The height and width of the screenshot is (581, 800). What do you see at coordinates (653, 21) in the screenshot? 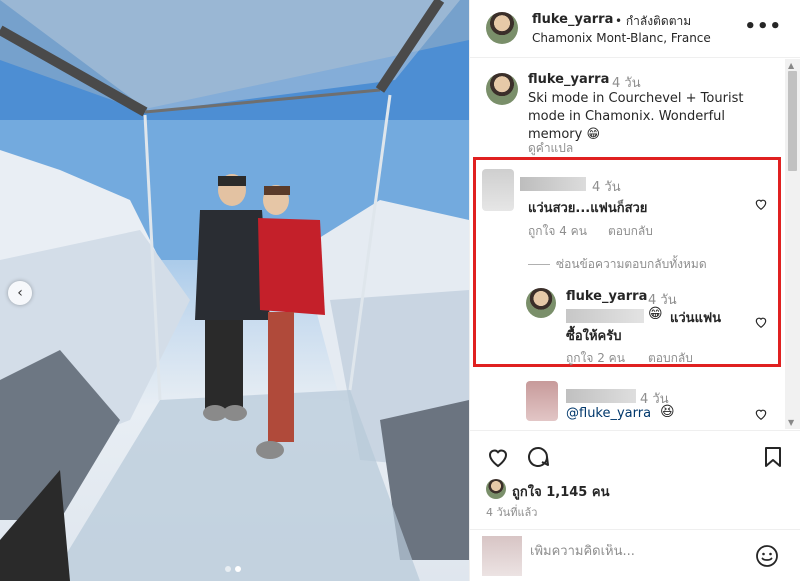
I see `follow-status: • กำลังติดตาม` at bounding box center [653, 21].